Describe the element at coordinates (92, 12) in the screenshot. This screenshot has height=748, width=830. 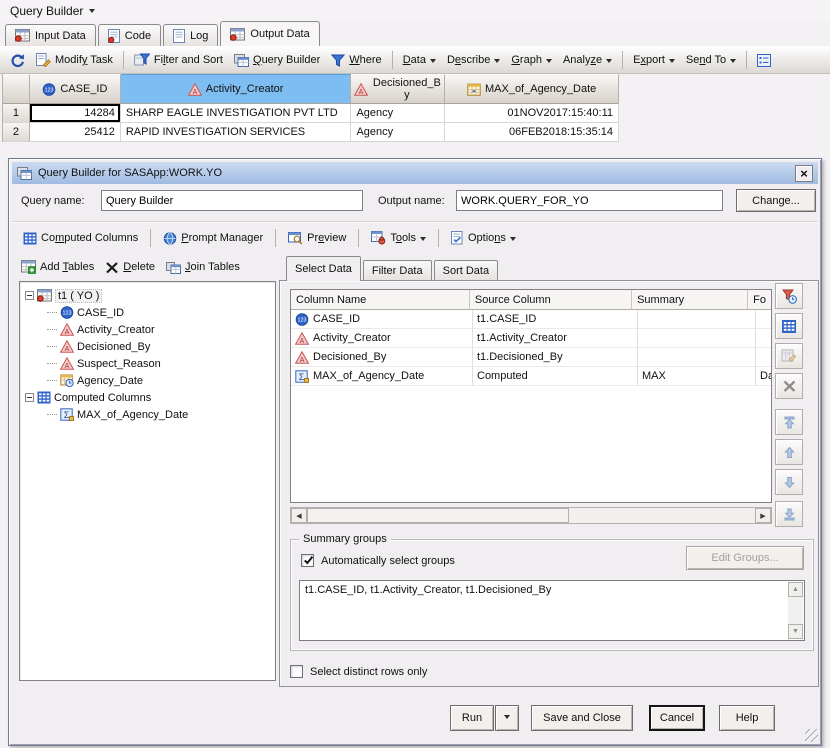
I see `task-title-dropdown-icon` at that location.